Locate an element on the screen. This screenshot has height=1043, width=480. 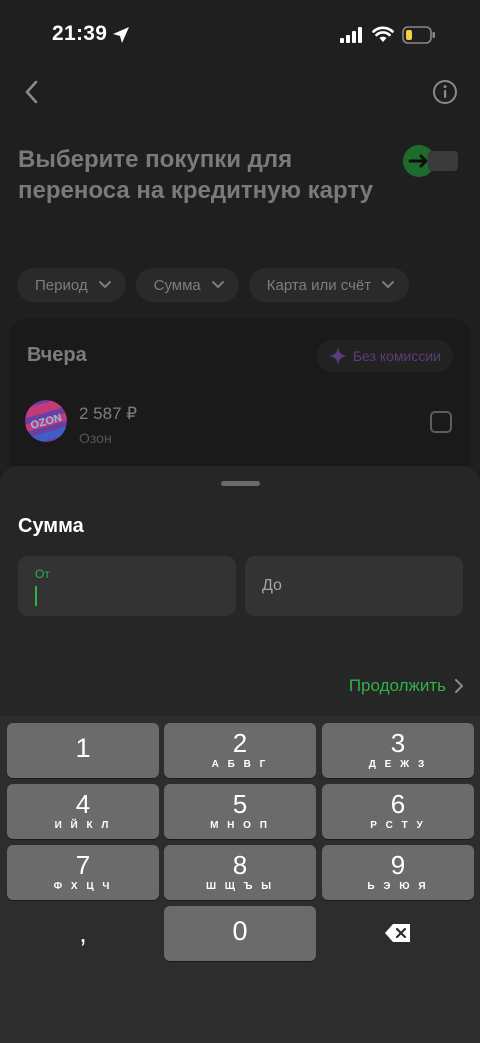
battery-icon is located at coordinates (418, 35).